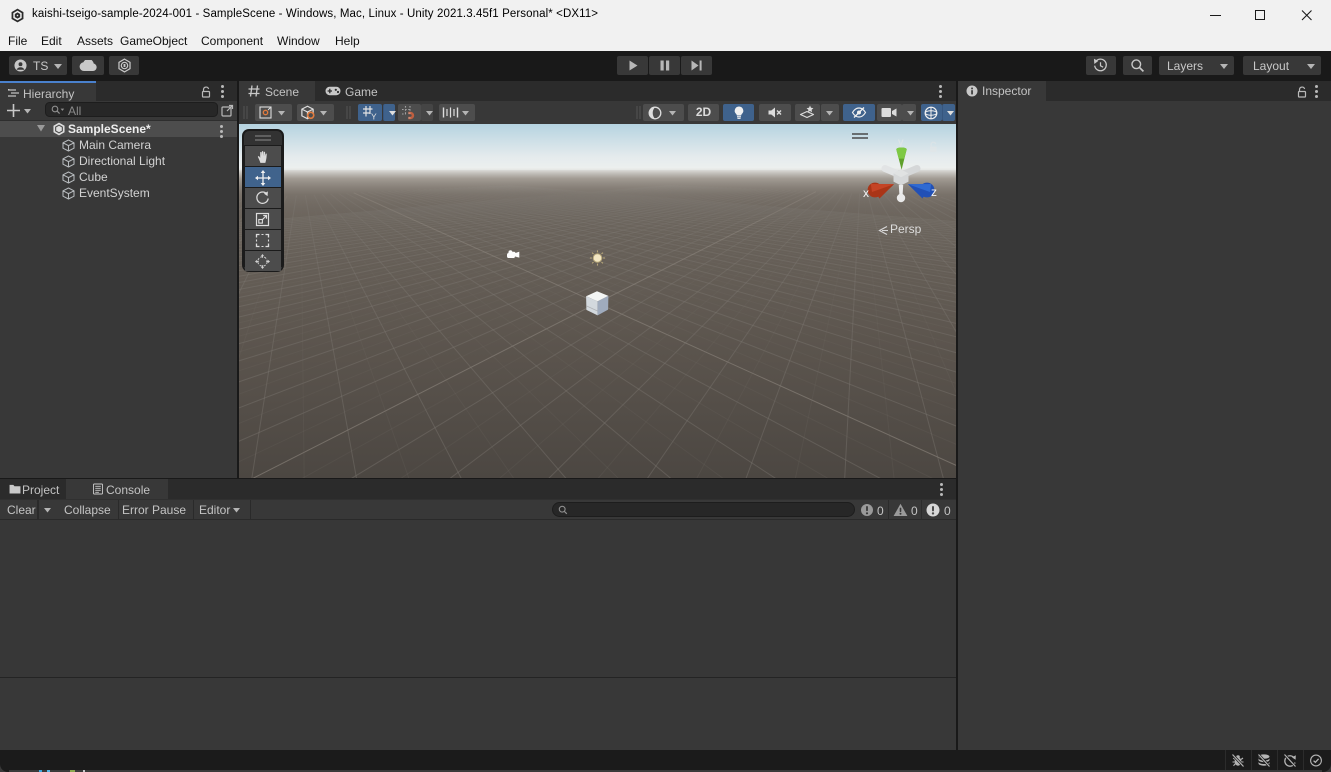  I want to click on svg-text: Y, so click(374, 116).